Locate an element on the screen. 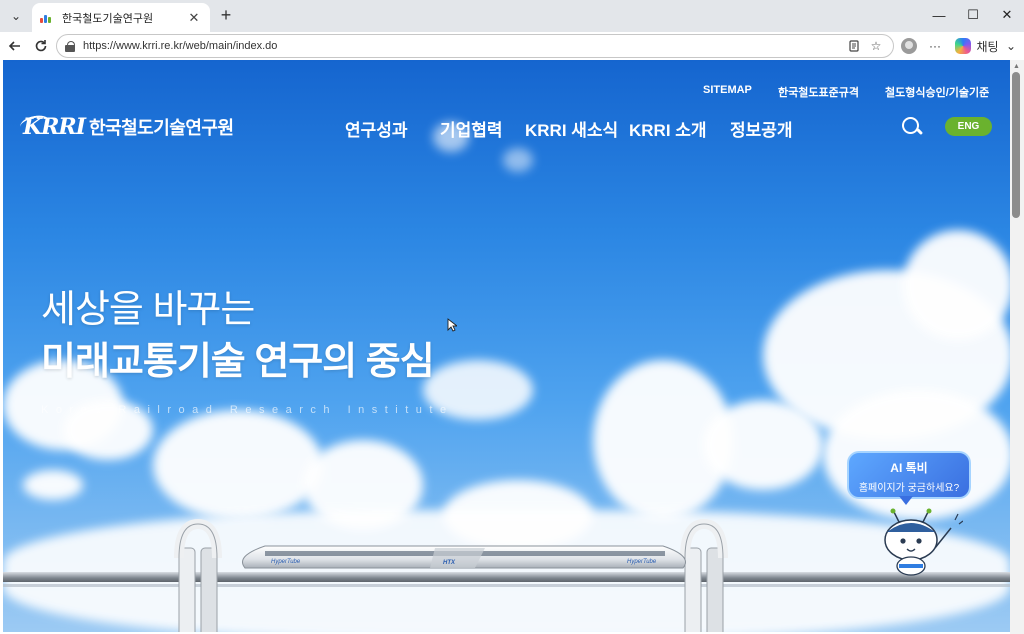  reading-view-icon is located at coordinates (854, 46).